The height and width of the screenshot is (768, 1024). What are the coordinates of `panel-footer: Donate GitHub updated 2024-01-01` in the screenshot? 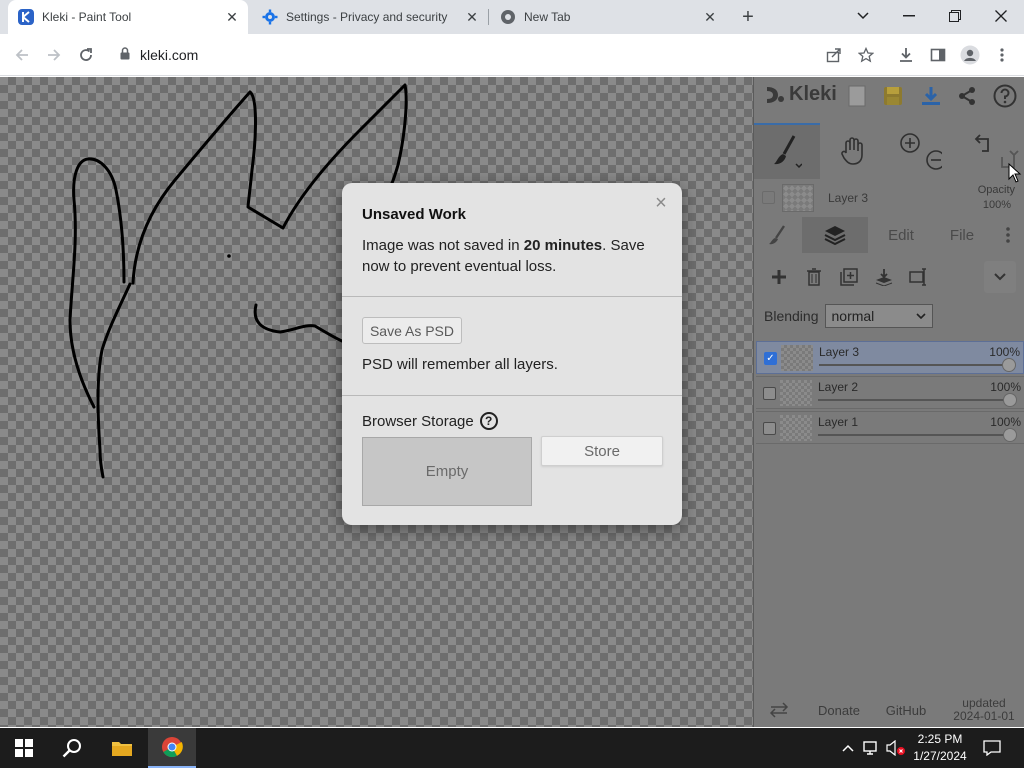 It's located at (889, 710).